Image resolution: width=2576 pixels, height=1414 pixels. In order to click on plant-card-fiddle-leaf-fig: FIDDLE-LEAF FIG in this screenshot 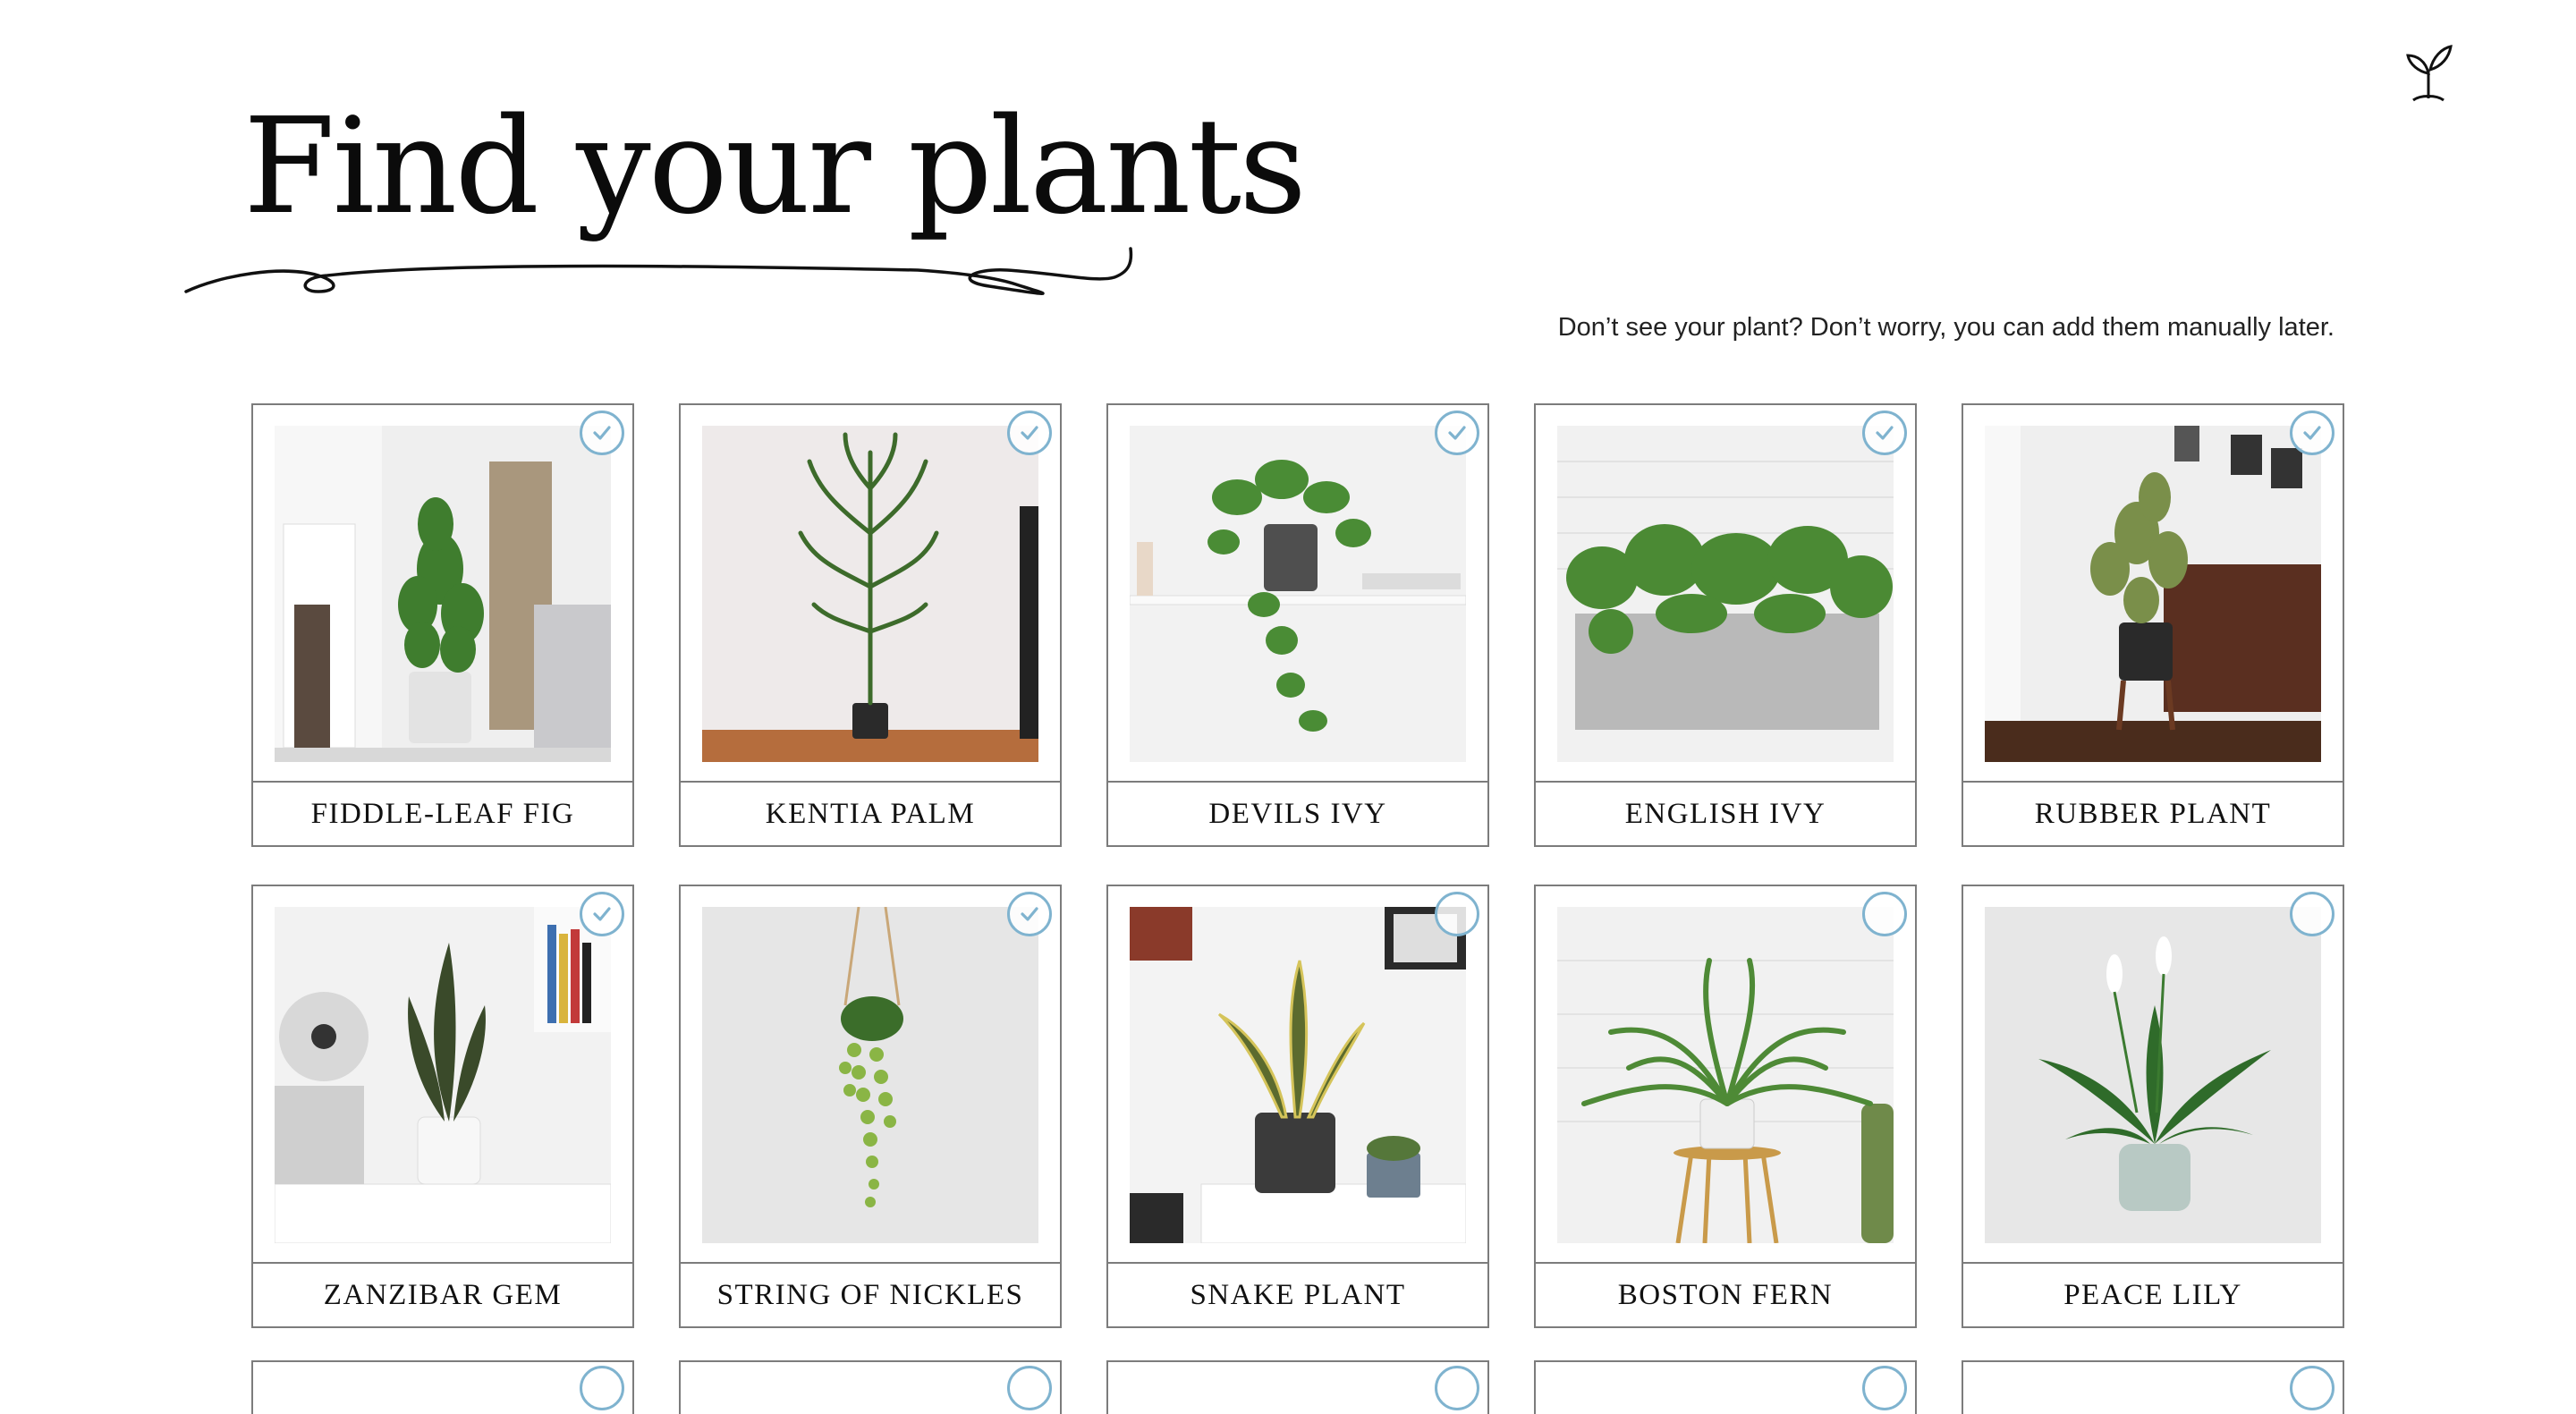, I will do `click(442, 625)`.